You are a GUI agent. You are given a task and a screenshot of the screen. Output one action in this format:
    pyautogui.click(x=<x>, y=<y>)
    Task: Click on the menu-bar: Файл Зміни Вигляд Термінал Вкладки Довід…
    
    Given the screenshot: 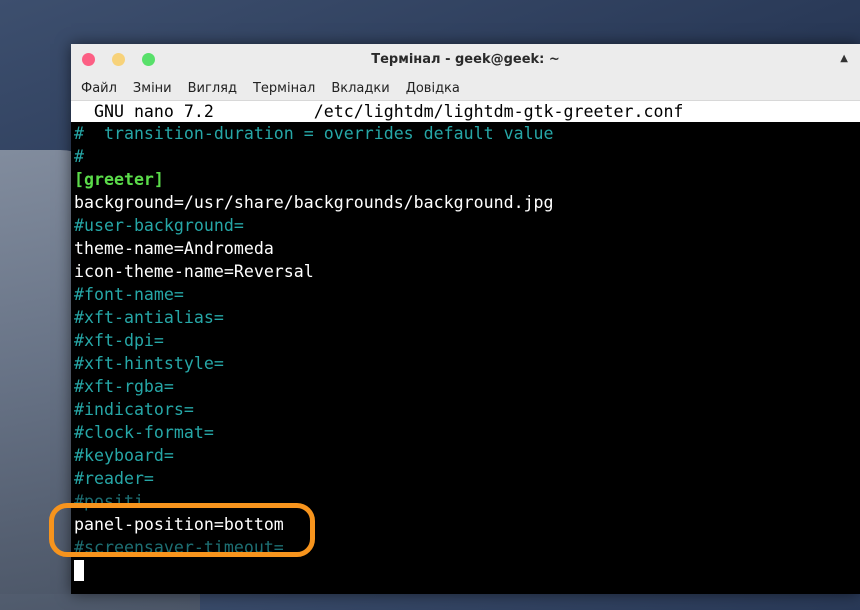 What is the action you would take?
    pyautogui.click(x=465, y=88)
    